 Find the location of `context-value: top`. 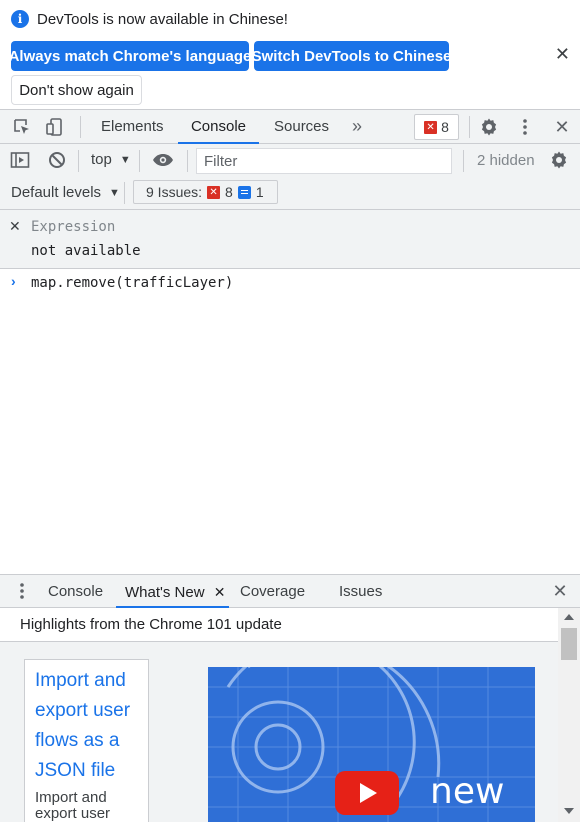

context-value: top is located at coordinates (101, 159).